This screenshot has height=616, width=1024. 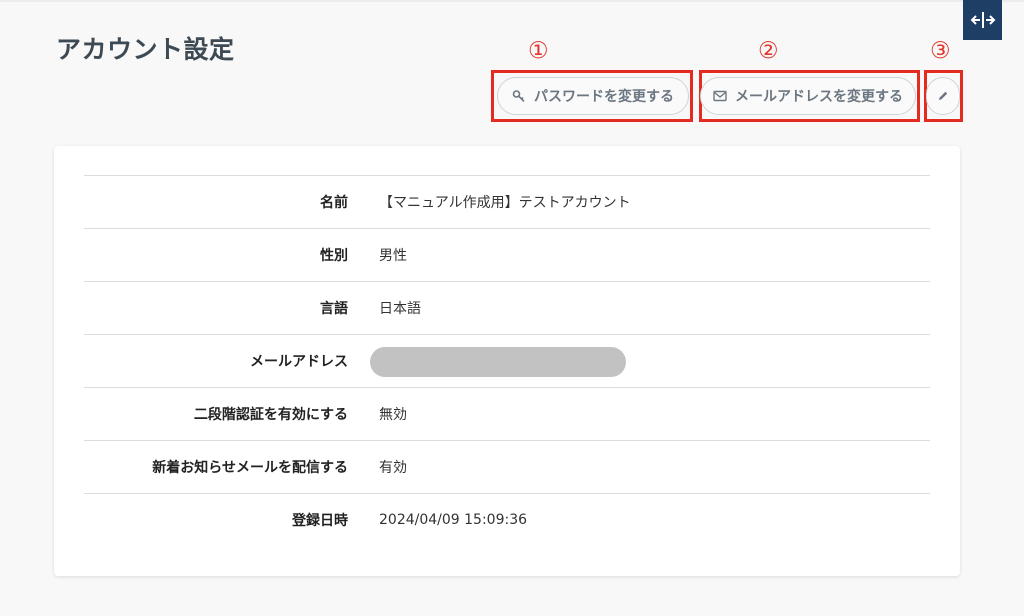 I want to click on name-value: 【マニュアル作成用】テストアカウント, so click(x=505, y=203).